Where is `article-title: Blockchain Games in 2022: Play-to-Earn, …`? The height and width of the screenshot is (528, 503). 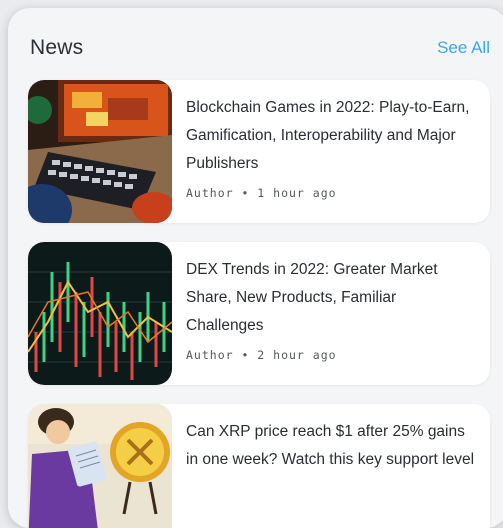
article-title: Blockchain Games in 2022: Play-to-Earn, … is located at coordinates (328, 135).